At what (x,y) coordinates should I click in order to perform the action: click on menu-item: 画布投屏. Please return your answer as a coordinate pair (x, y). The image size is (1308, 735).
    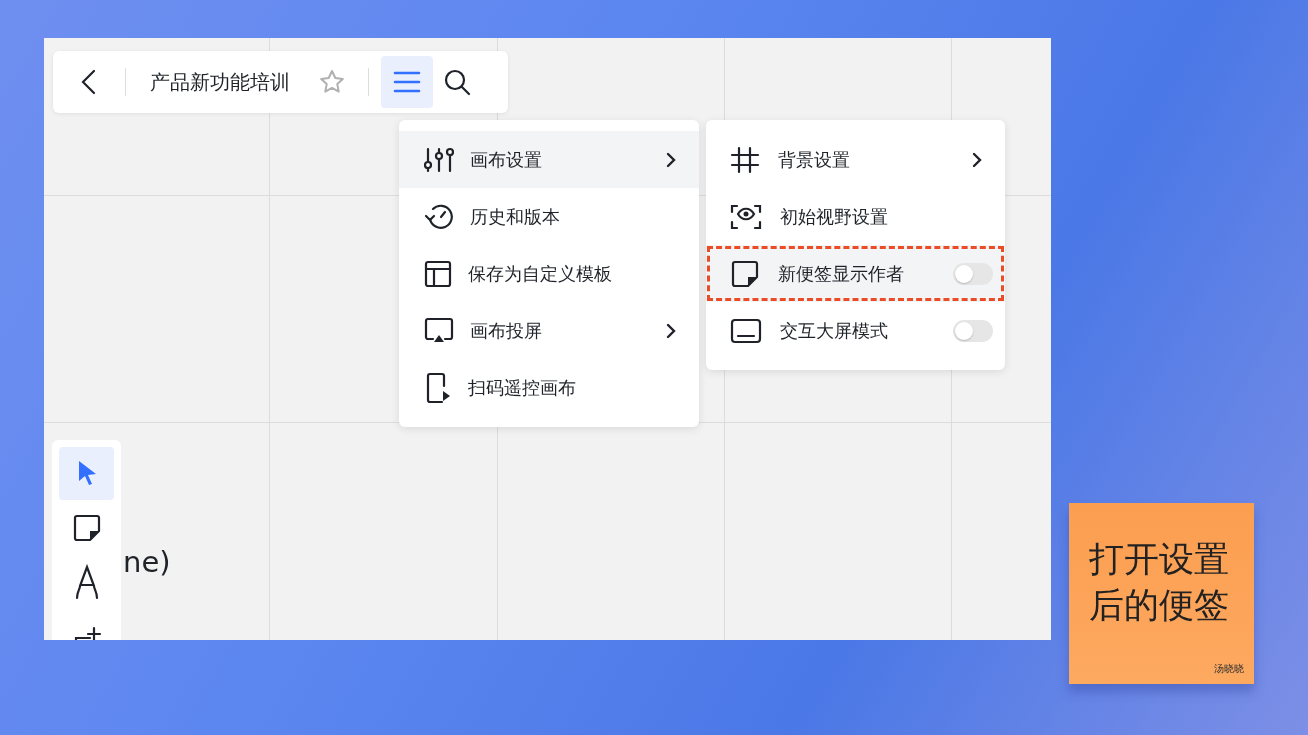
    Looking at the image, I should click on (549, 330).